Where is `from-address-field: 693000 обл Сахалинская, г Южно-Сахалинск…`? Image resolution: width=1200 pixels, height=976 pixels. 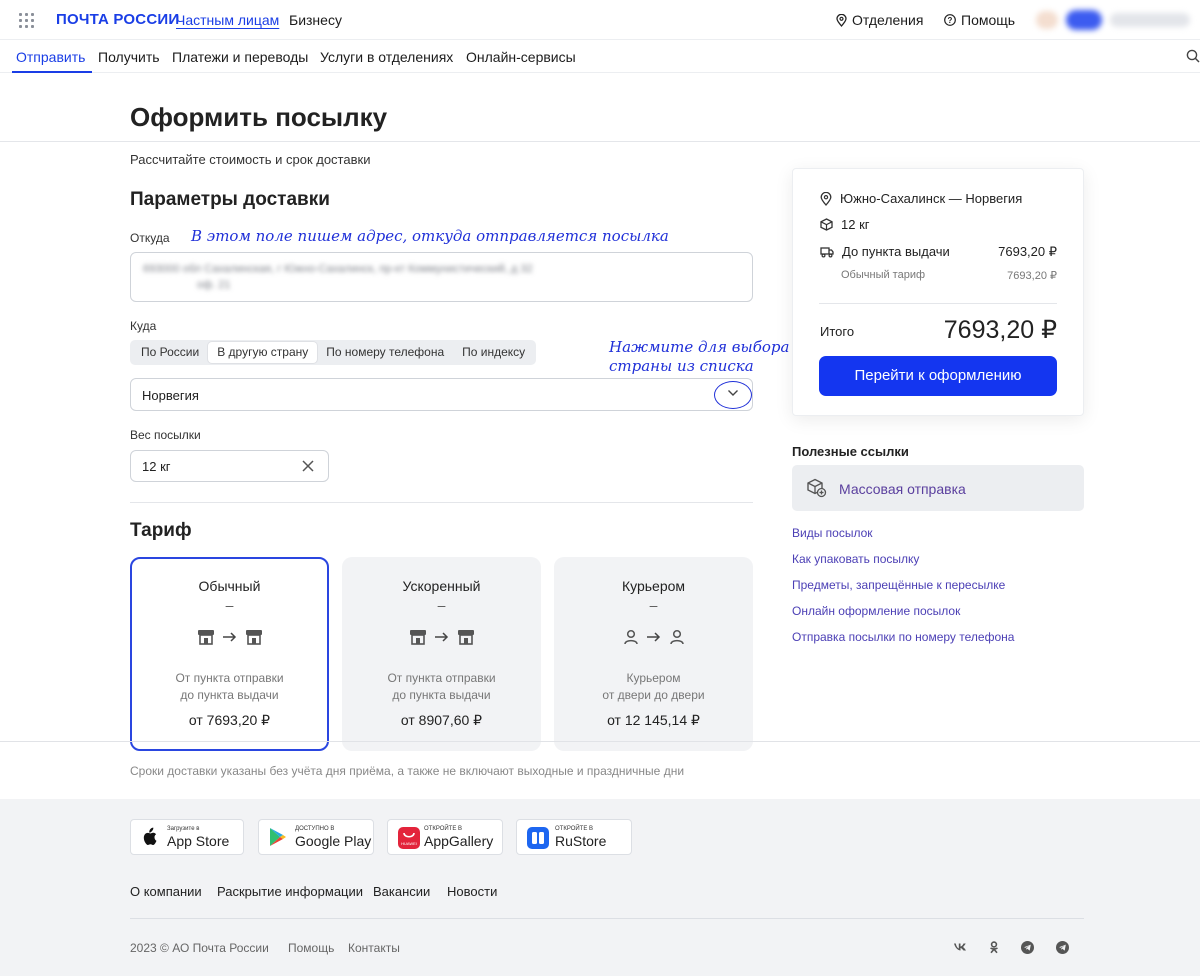
from-address-field: 693000 обл Сахалинская, г Южно-Сахалинск… is located at coordinates (441, 277).